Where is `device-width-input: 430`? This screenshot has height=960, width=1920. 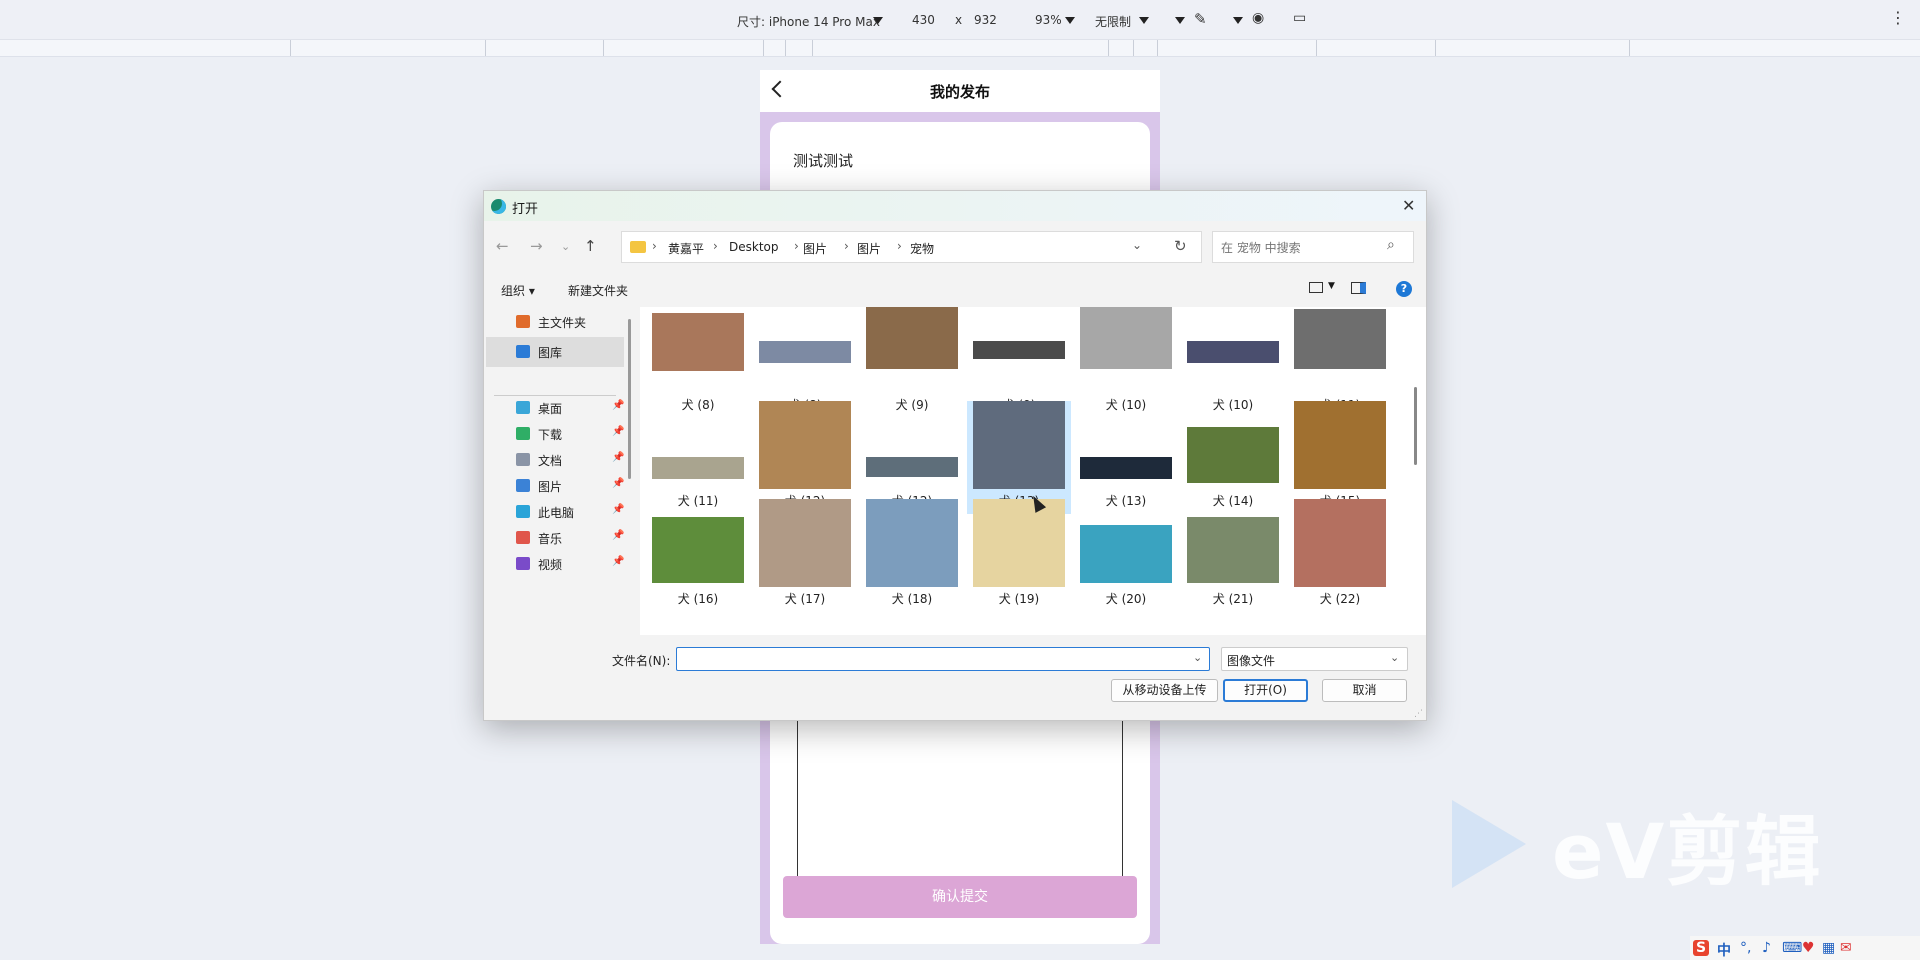
device-width-input: 430 is located at coordinates (923, 20).